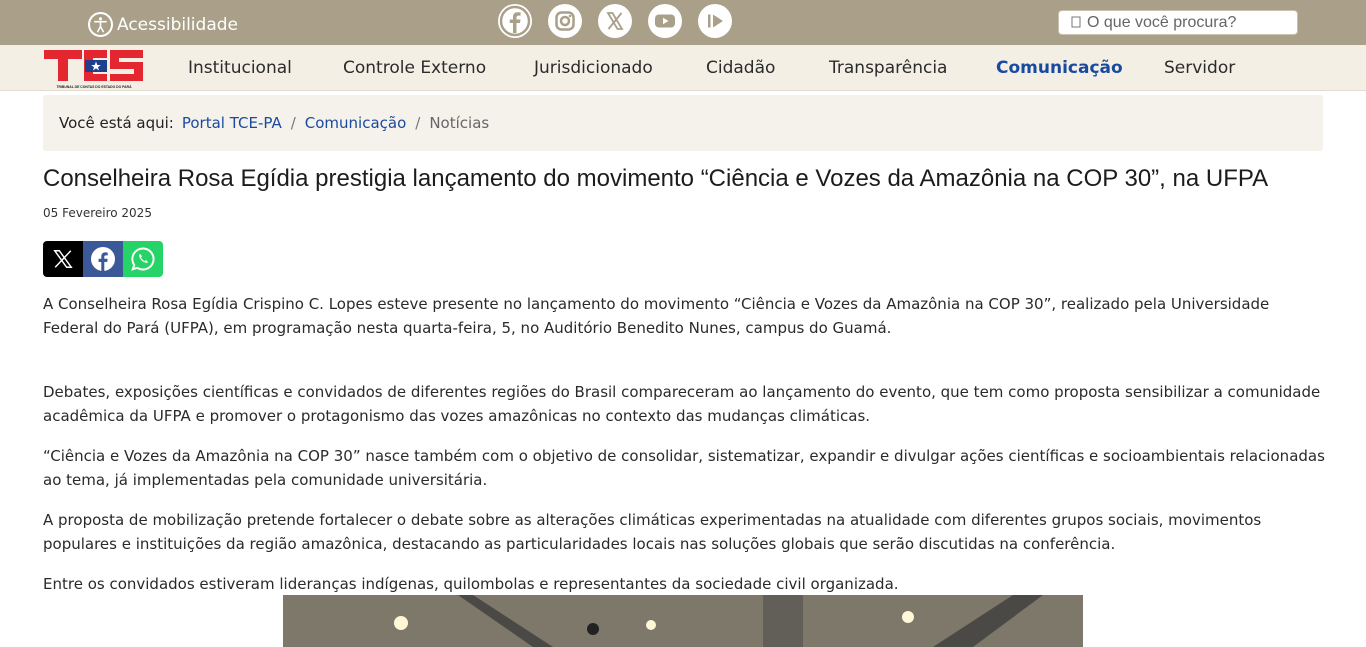  I want to click on breadcrumb-current: Notícias, so click(459, 123).